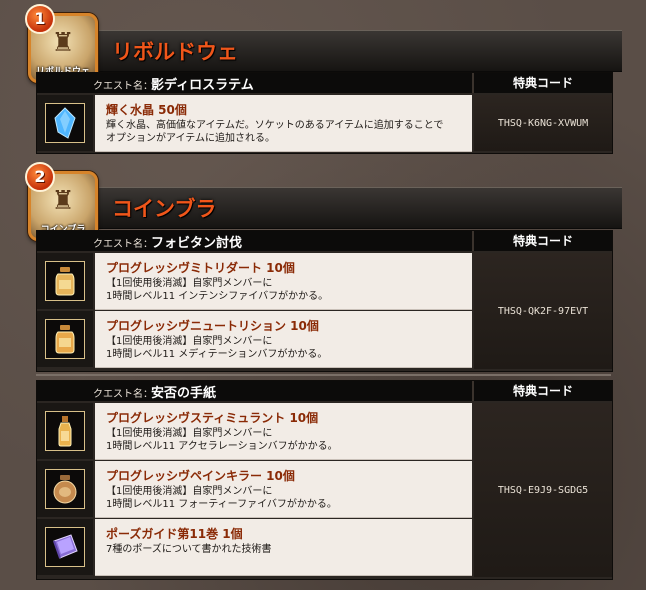  I want to click on item-name: プログレッシヴミトリダート 10個, so click(200, 268).